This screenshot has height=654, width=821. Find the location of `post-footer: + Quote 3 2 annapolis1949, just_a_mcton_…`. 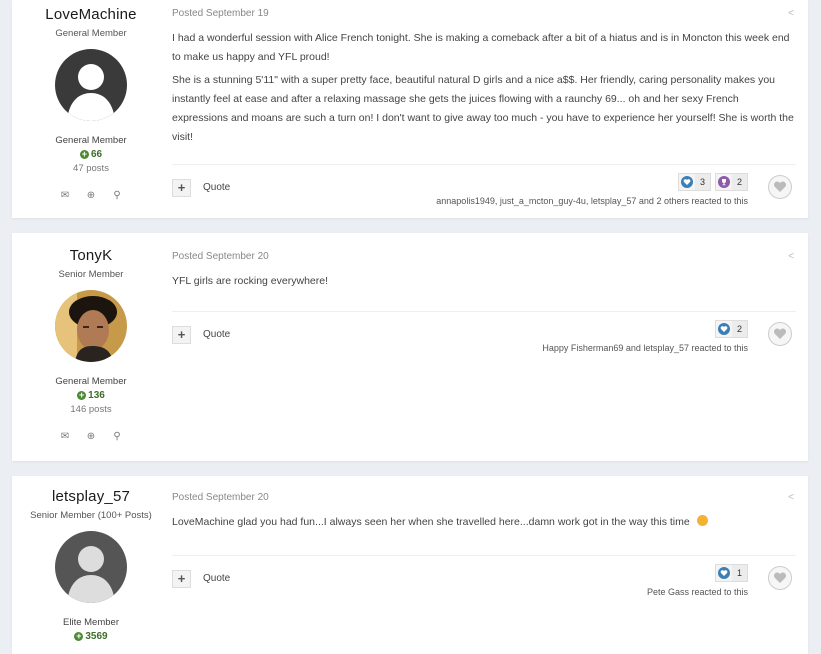

post-footer: + Quote 3 2 annapolis1949, just_a_mcton_… is located at coordinates (484, 187).